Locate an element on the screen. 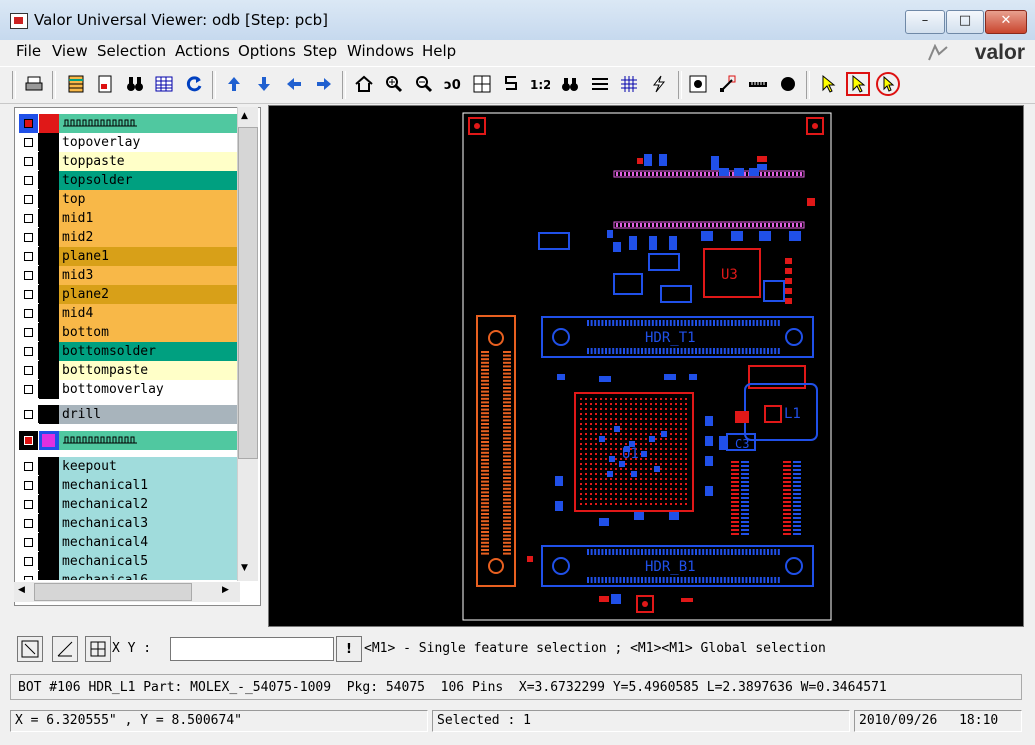 Image resolution: width=1035 pixels, height=745 pixels. hscroll-thumb is located at coordinates (113, 592).